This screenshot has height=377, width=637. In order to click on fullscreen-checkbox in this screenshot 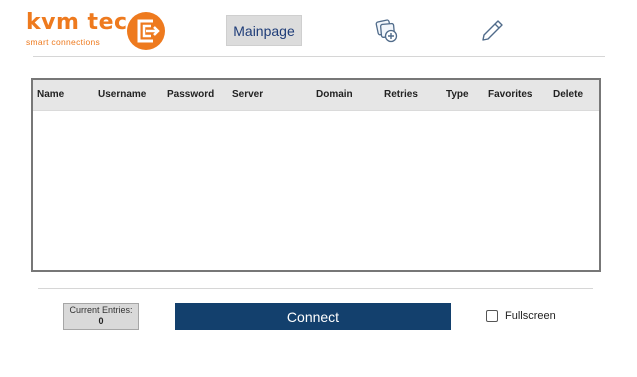, I will do `click(492, 316)`.